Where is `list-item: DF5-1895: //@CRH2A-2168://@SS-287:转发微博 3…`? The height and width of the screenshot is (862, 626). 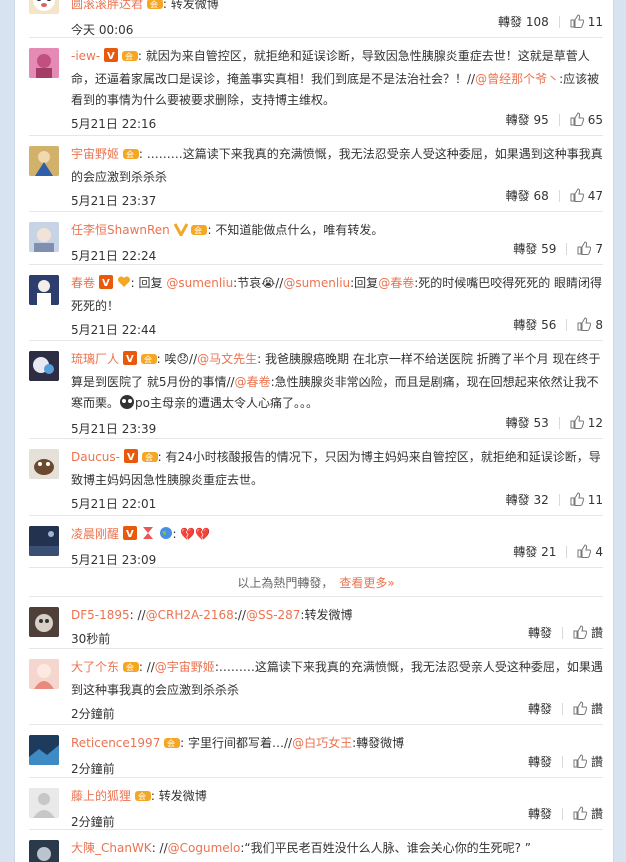 list-item: DF5-1895: //@CRH2A-2168://@SS-287:转发微博 3… is located at coordinates (316, 623).